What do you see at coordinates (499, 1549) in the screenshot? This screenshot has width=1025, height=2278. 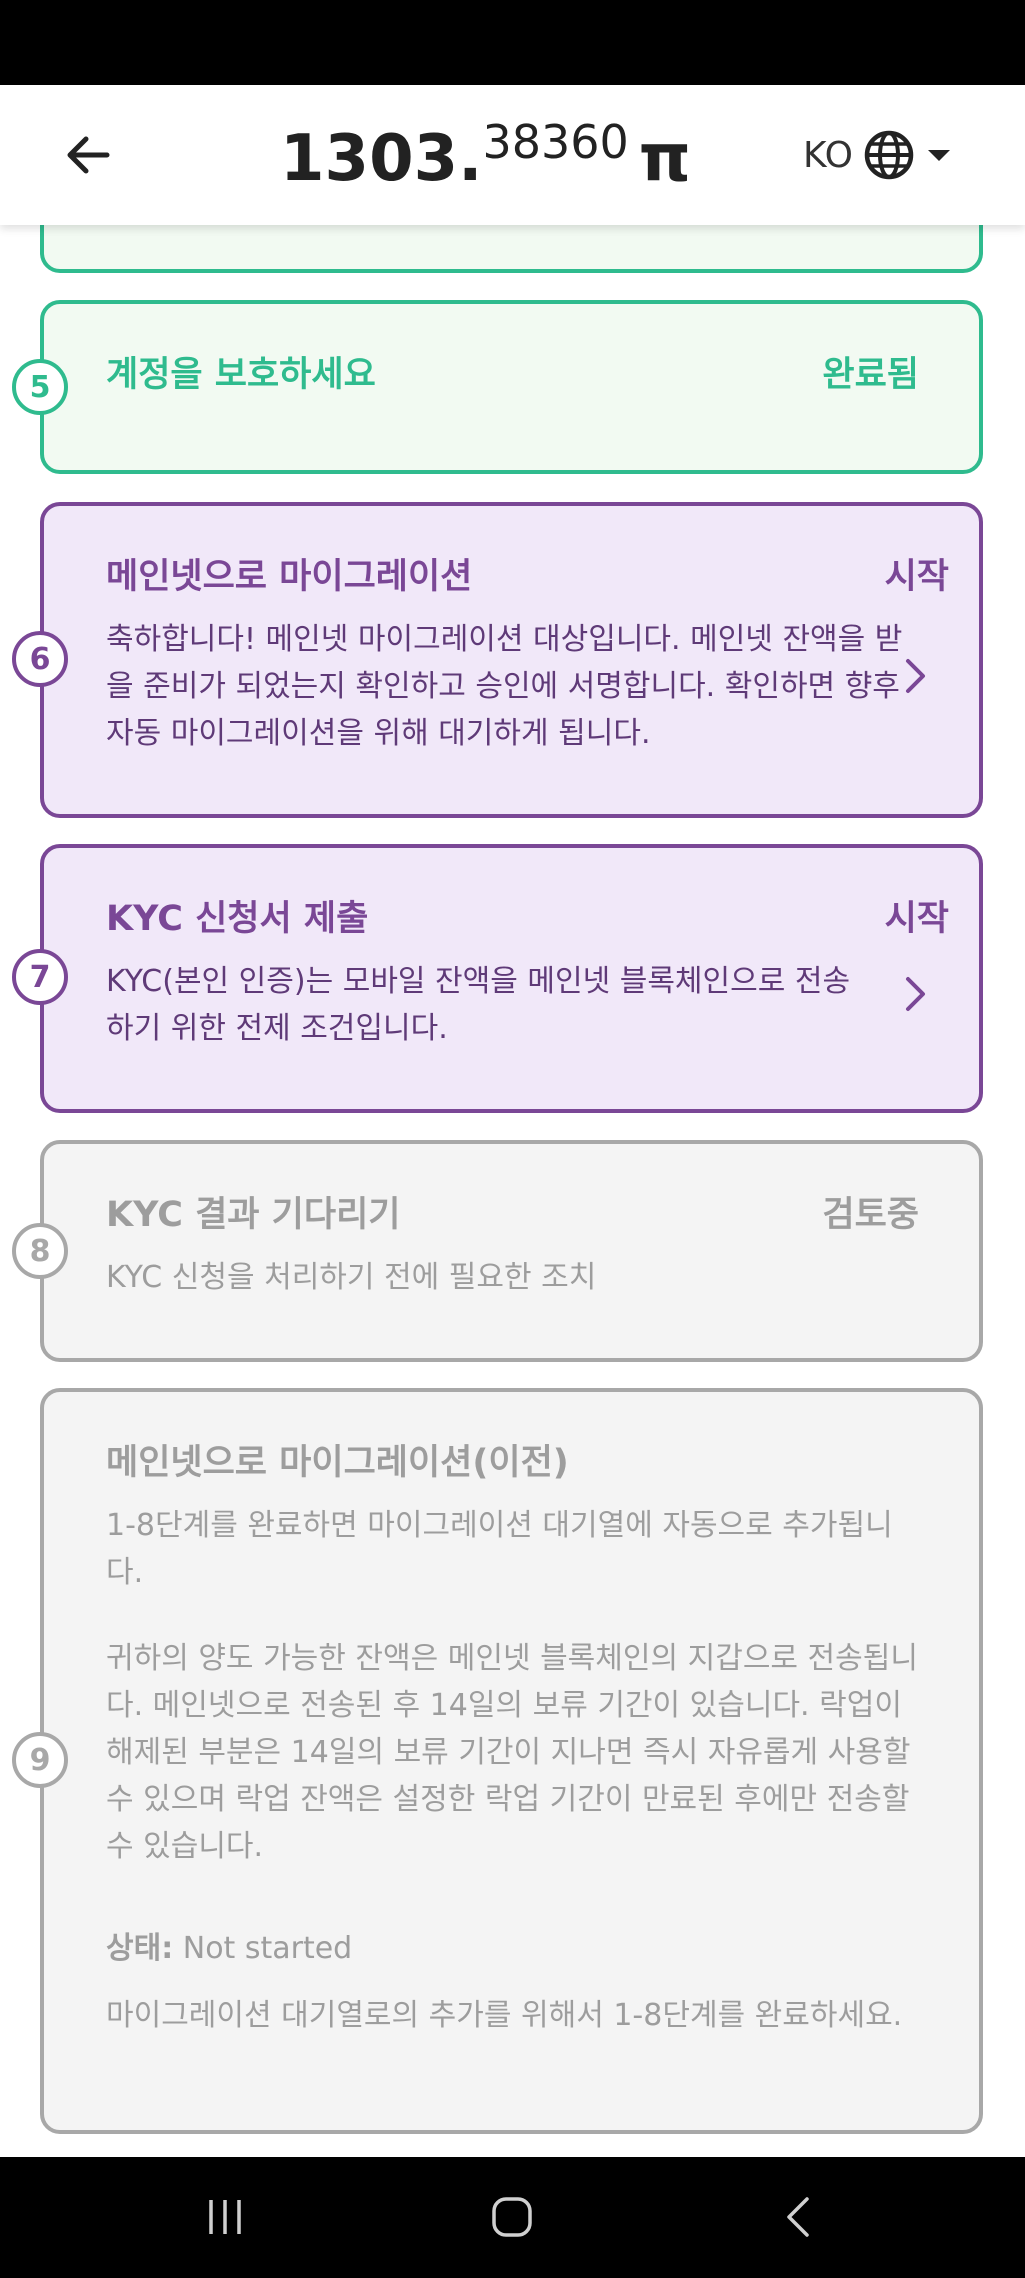 I see `step-description-queue: 1-8단계를 완료하면 마이그레이션 대기열에 자동으로 추가됩니다.` at bounding box center [499, 1549].